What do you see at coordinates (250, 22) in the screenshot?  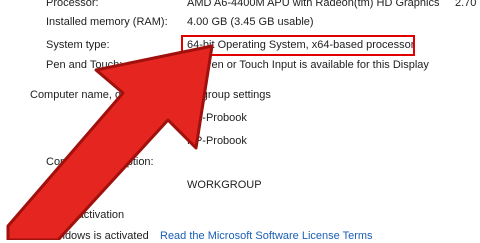 I see `memory-value: 4.00 GB (3.45 GB usable)` at bounding box center [250, 22].